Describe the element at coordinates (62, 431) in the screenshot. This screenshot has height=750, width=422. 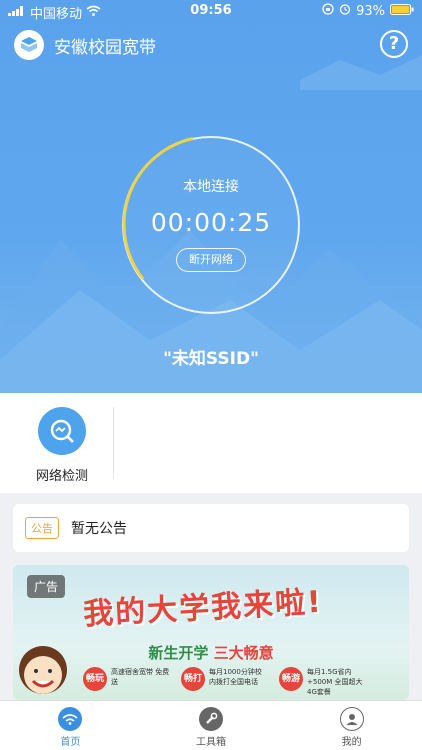
I see `network-check-icon` at that location.